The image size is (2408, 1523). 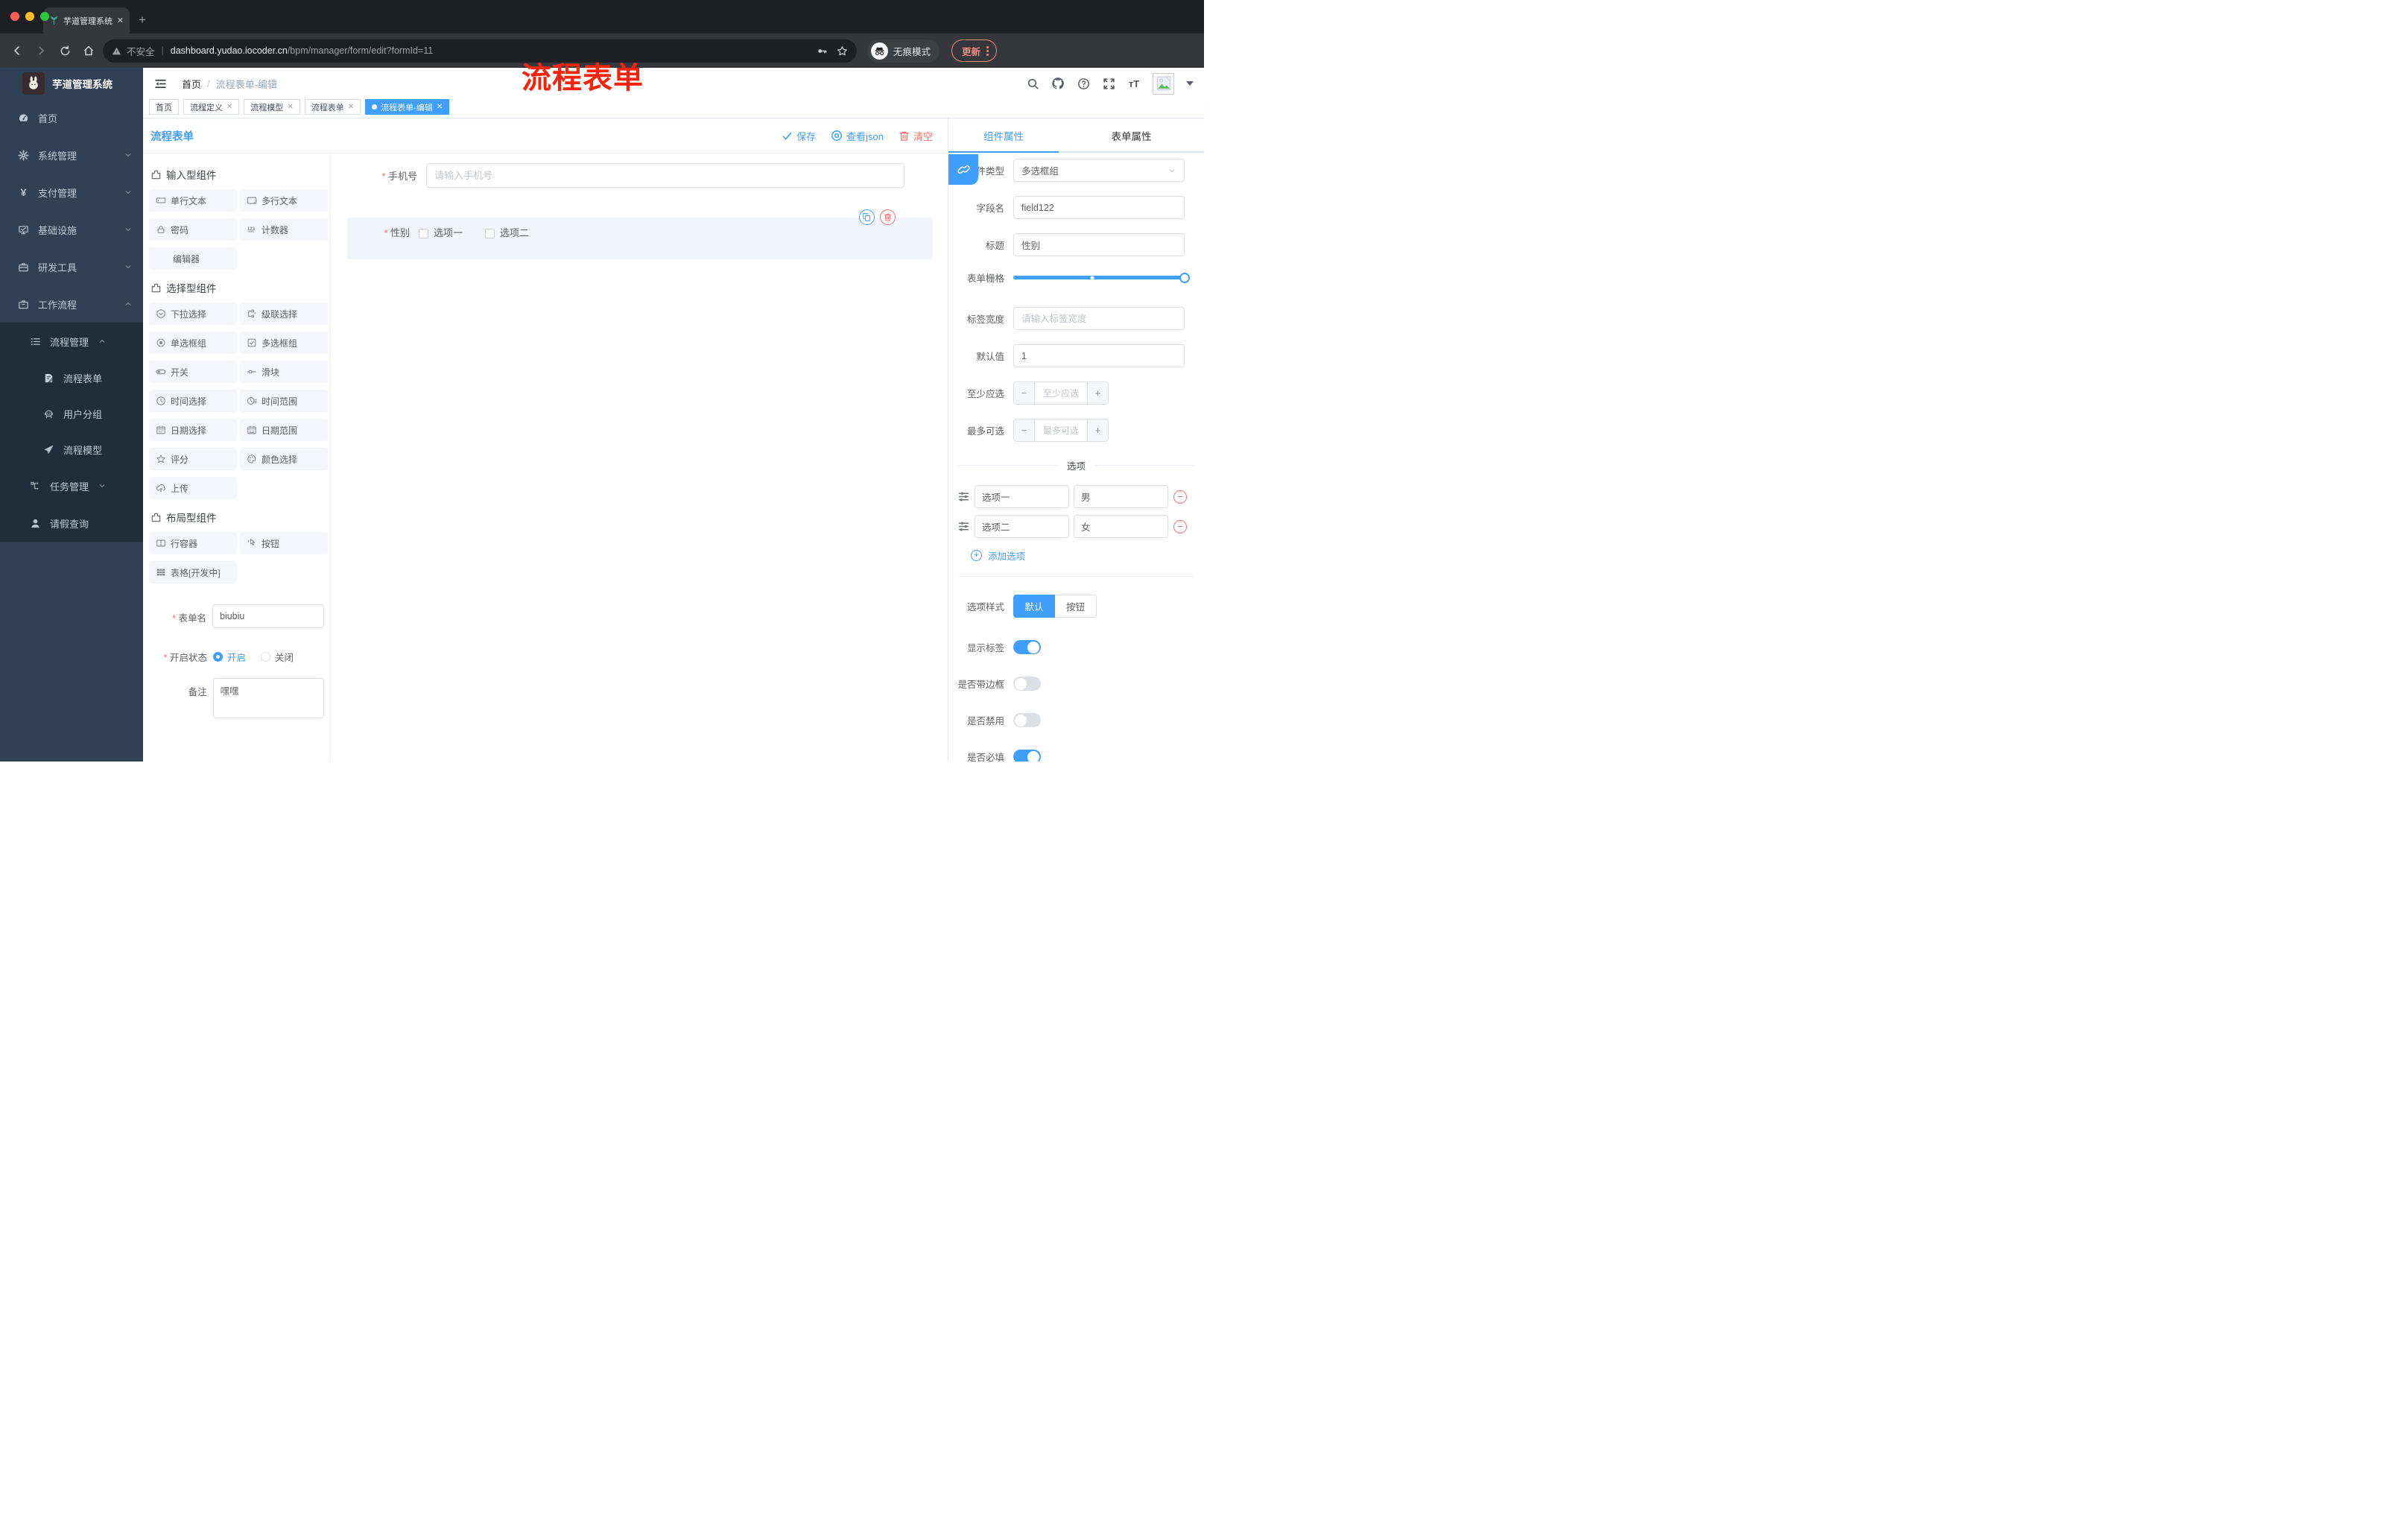 I want to click on max-select-input, so click(x=1061, y=430).